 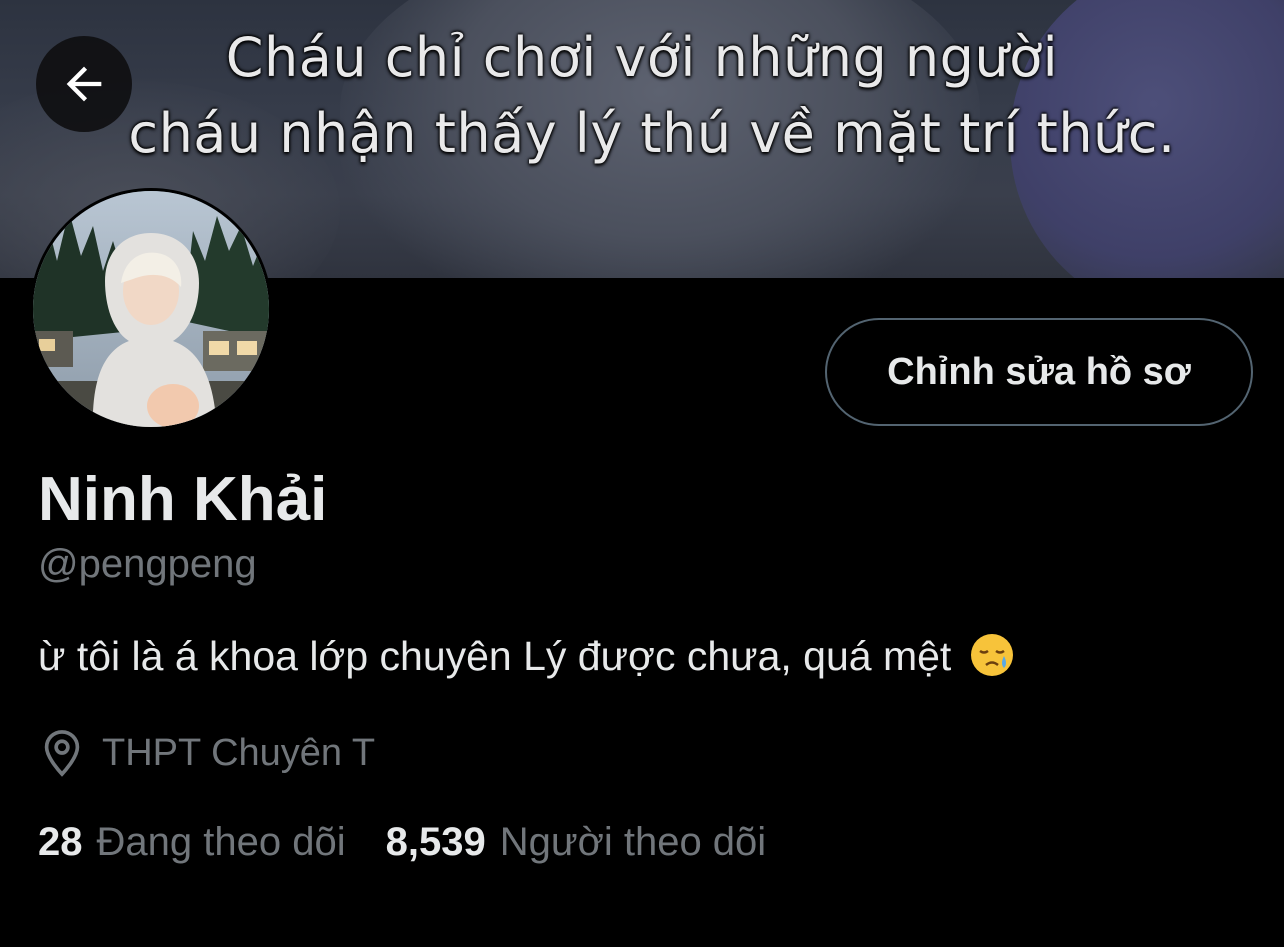 What do you see at coordinates (62, 753) in the screenshot?
I see `location-pin-icon` at bounding box center [62, 753].